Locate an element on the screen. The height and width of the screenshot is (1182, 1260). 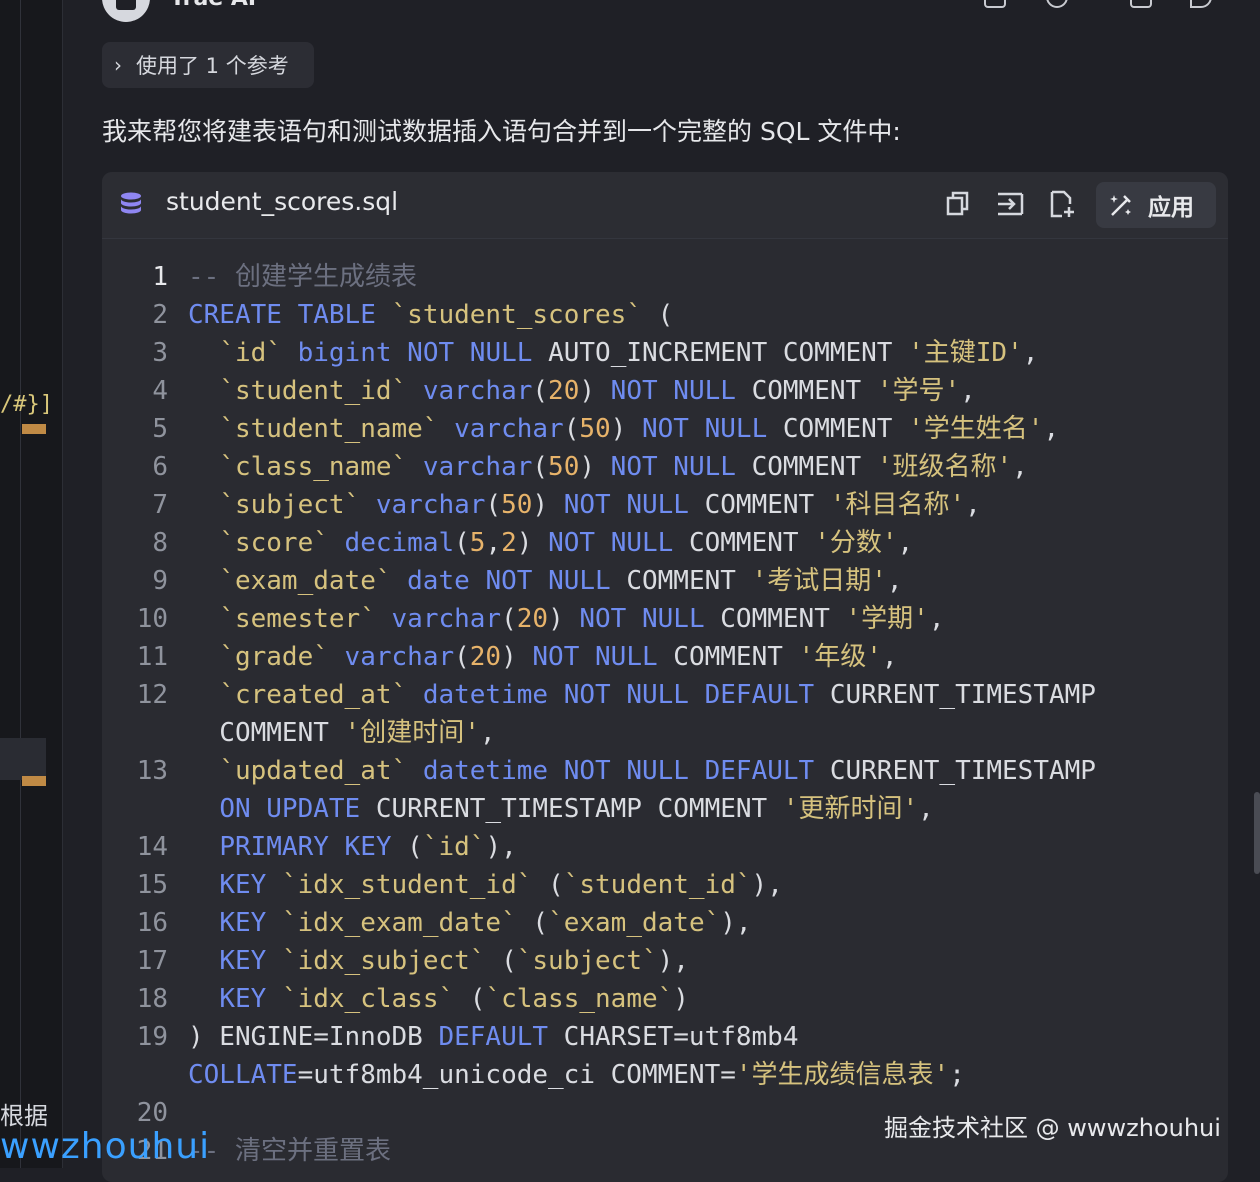
code-line: 1 -- 创建学生成绩表 is located at coordinates (665, 277).